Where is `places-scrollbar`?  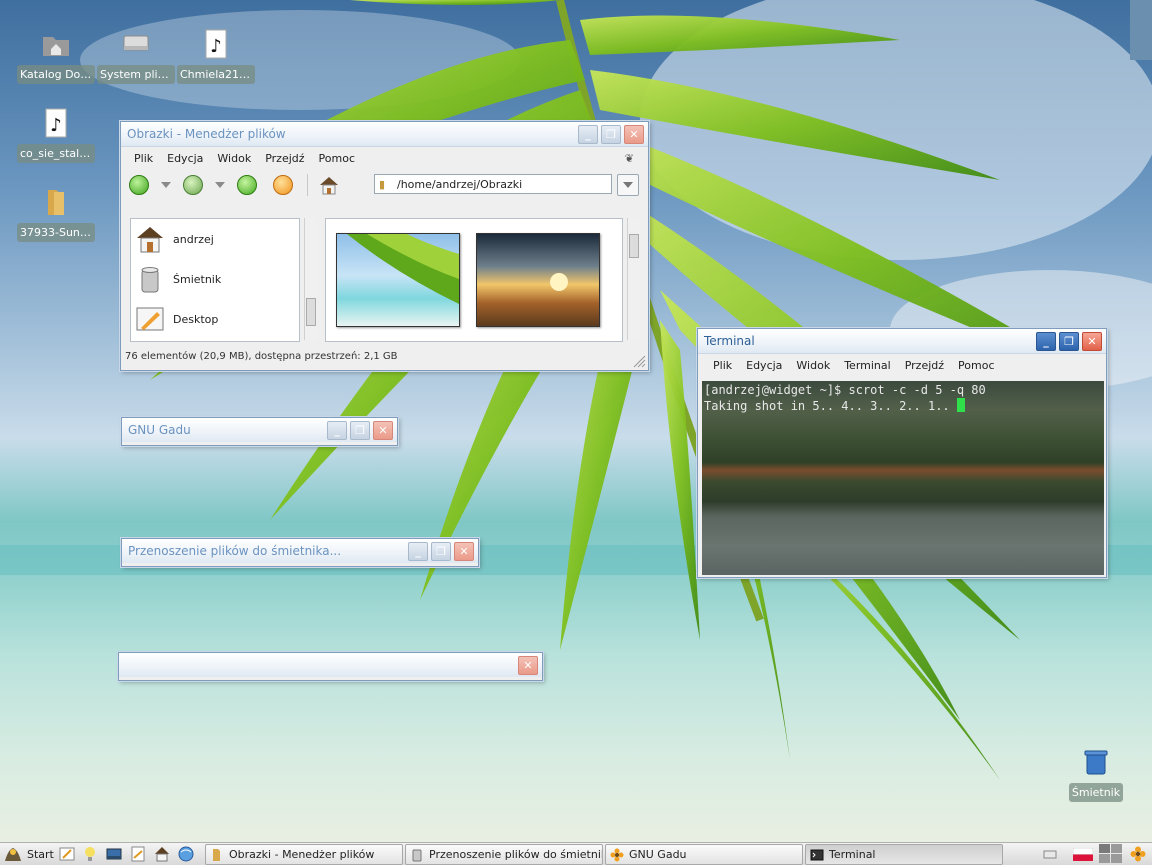
places-scrollbar is located at coordinates (310, 279).